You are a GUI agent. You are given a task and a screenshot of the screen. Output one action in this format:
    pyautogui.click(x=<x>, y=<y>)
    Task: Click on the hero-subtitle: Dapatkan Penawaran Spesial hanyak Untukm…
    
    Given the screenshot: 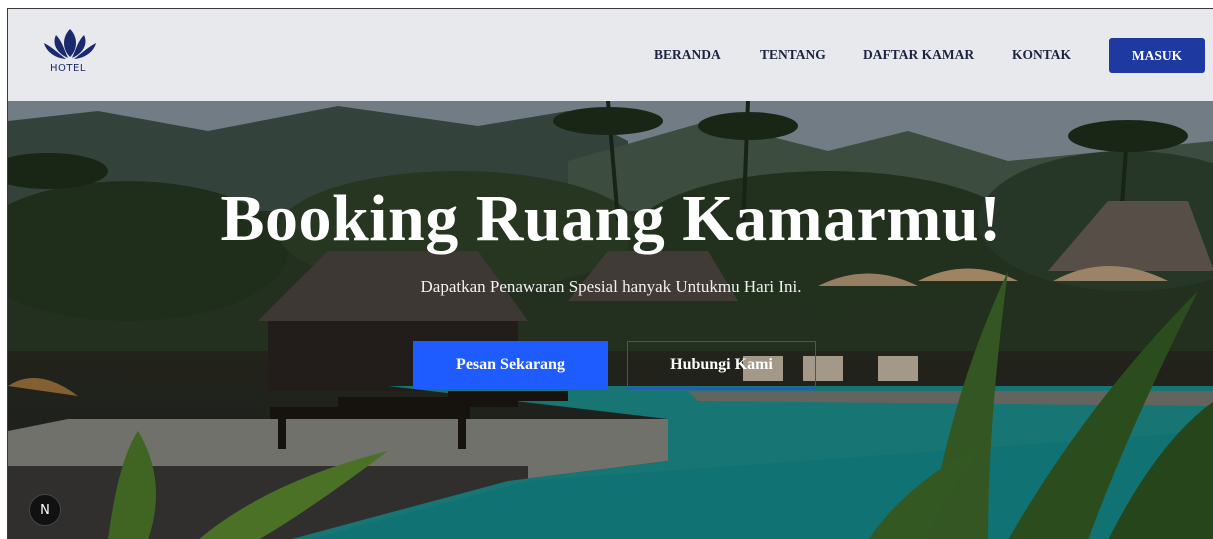 What is the action you would take?
    pyautogui.click(x=611, y=286)
    